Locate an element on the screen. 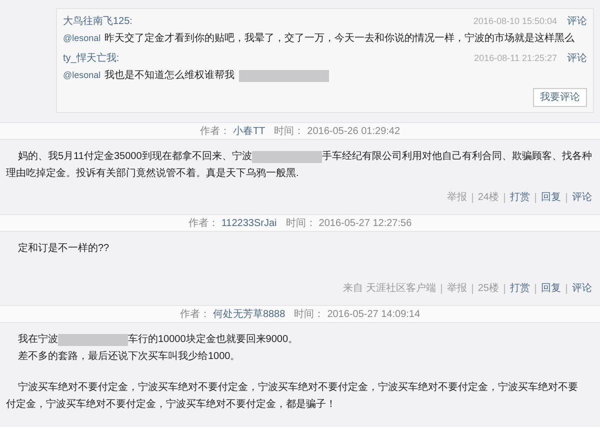 This screenshot has width=600, height=427. post-time: 2016-05-26 01:29:42 is located at coordinates (353, 131).